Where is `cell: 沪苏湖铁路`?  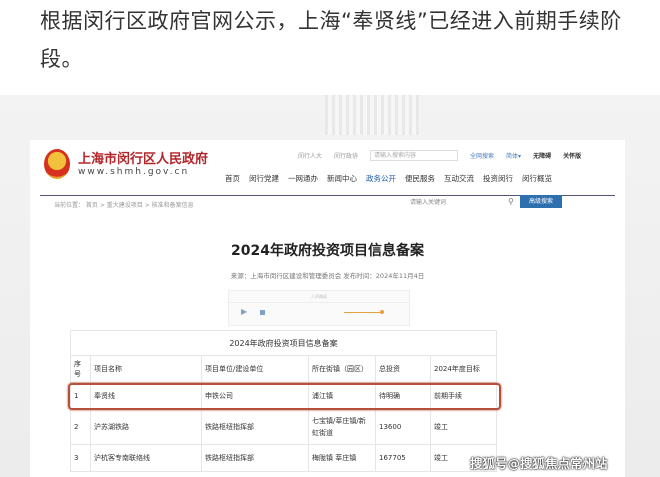
cell: 沪苏湖铁路 is located at coordinates (146, 427).